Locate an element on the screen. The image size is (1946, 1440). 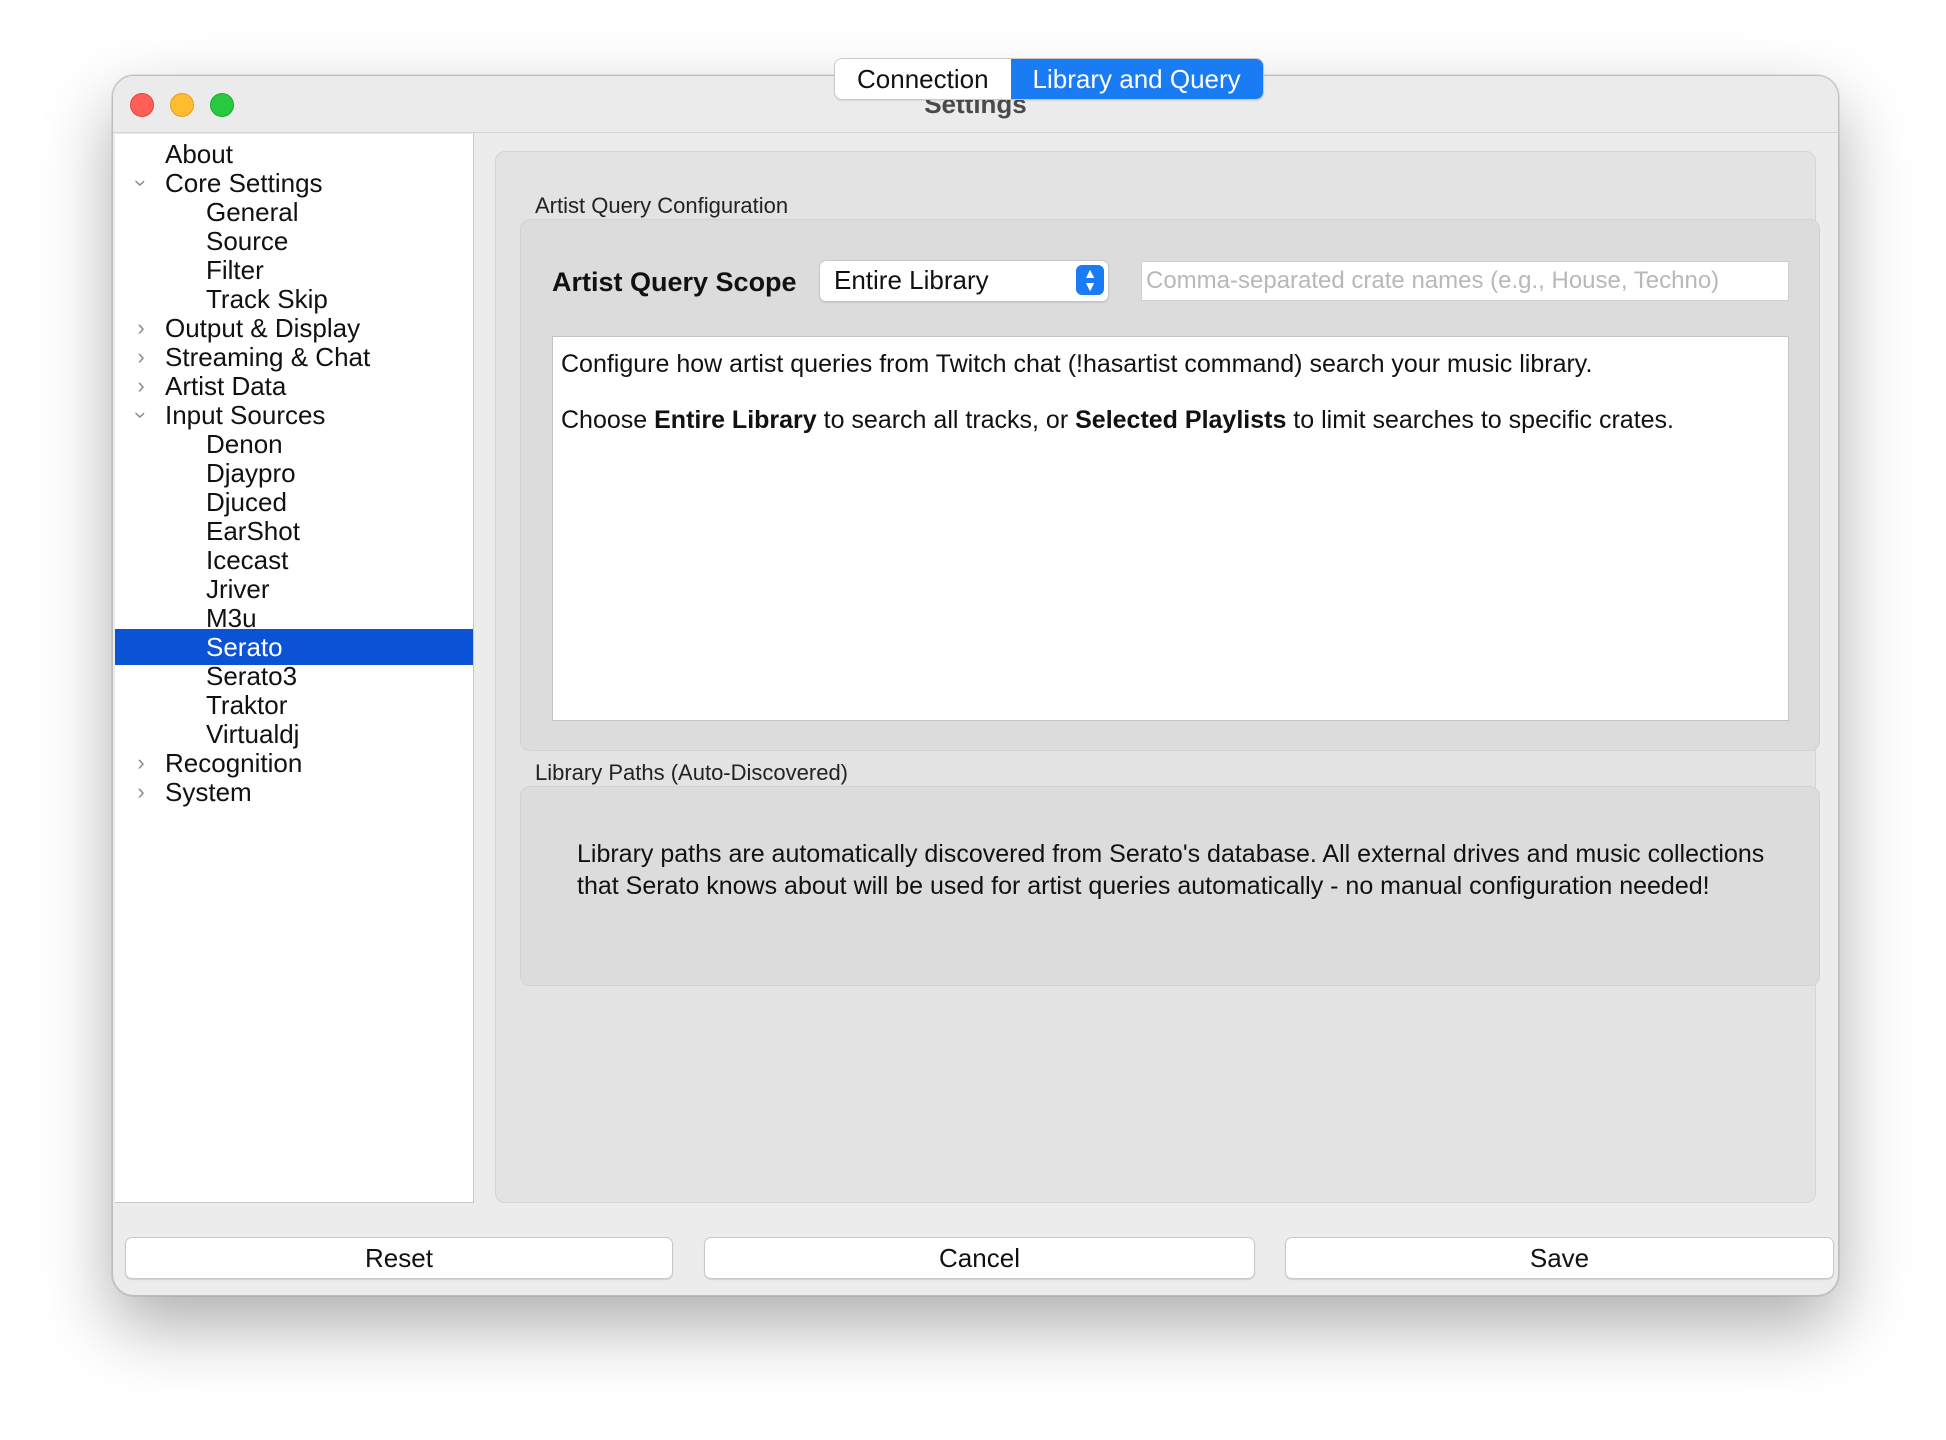
chevron-right-icon: › is located at coordinates (141, 792).